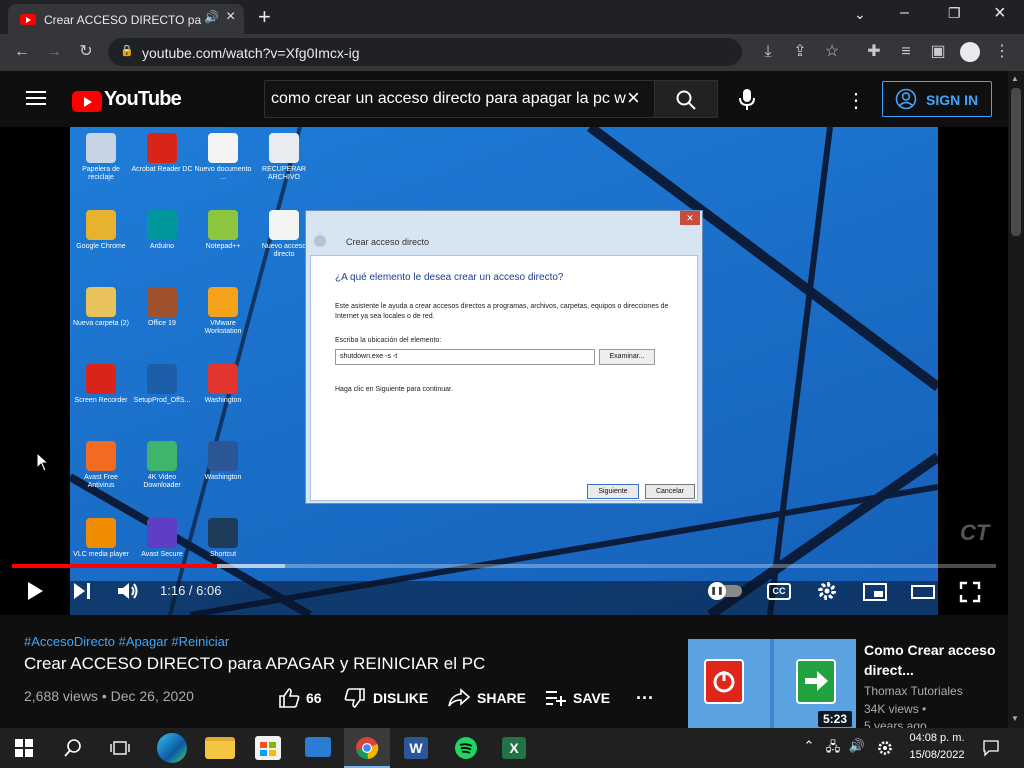  I want to click on desktop-icon: Notepad++, so click(223, 230).